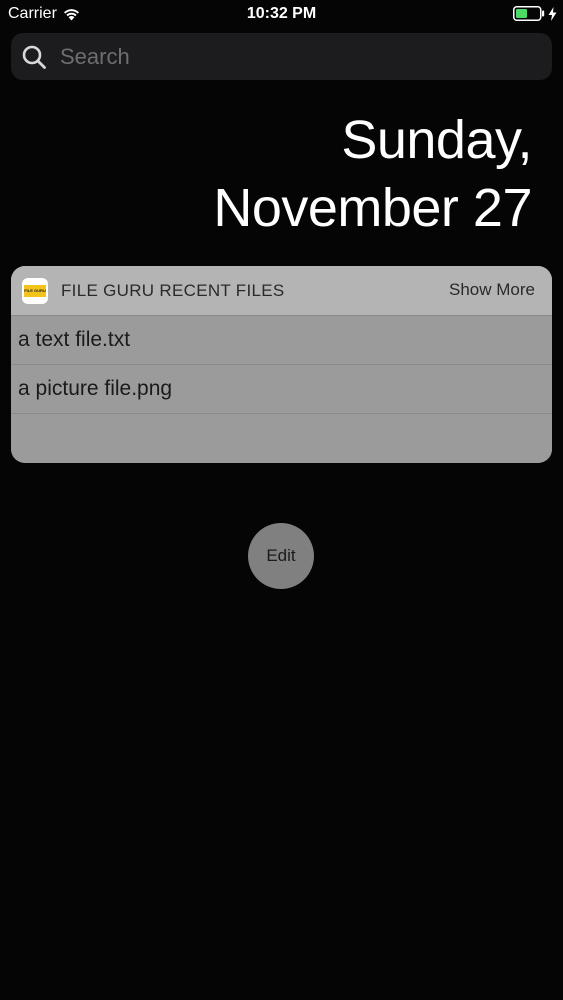  Describe the element at coordinates (95, 388) in the screenshot. I see `file-name: a picture file.png` at that location.